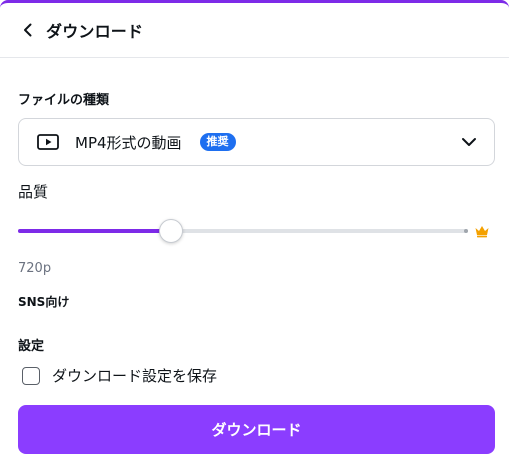  I want to click on quality-slider, so click(243, 231).